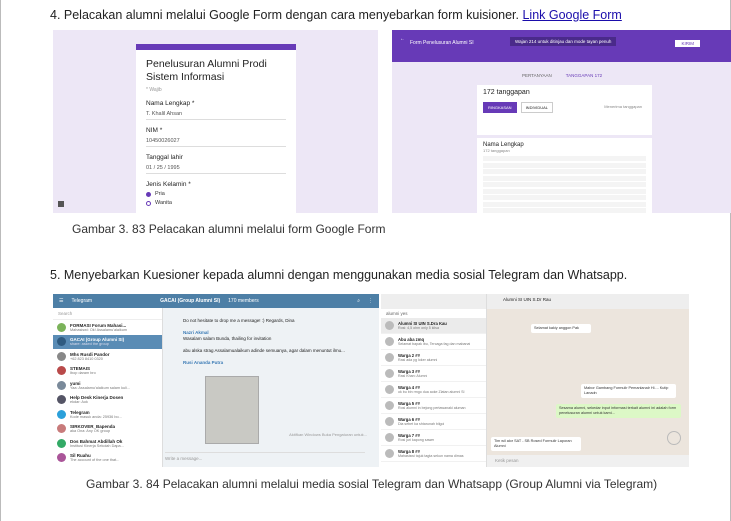 This screenshot has width=731, height=521. Describe the element at coordinates (163, 203) in the screenshot. I see `radio-wanita-label: Wanita` at that location.